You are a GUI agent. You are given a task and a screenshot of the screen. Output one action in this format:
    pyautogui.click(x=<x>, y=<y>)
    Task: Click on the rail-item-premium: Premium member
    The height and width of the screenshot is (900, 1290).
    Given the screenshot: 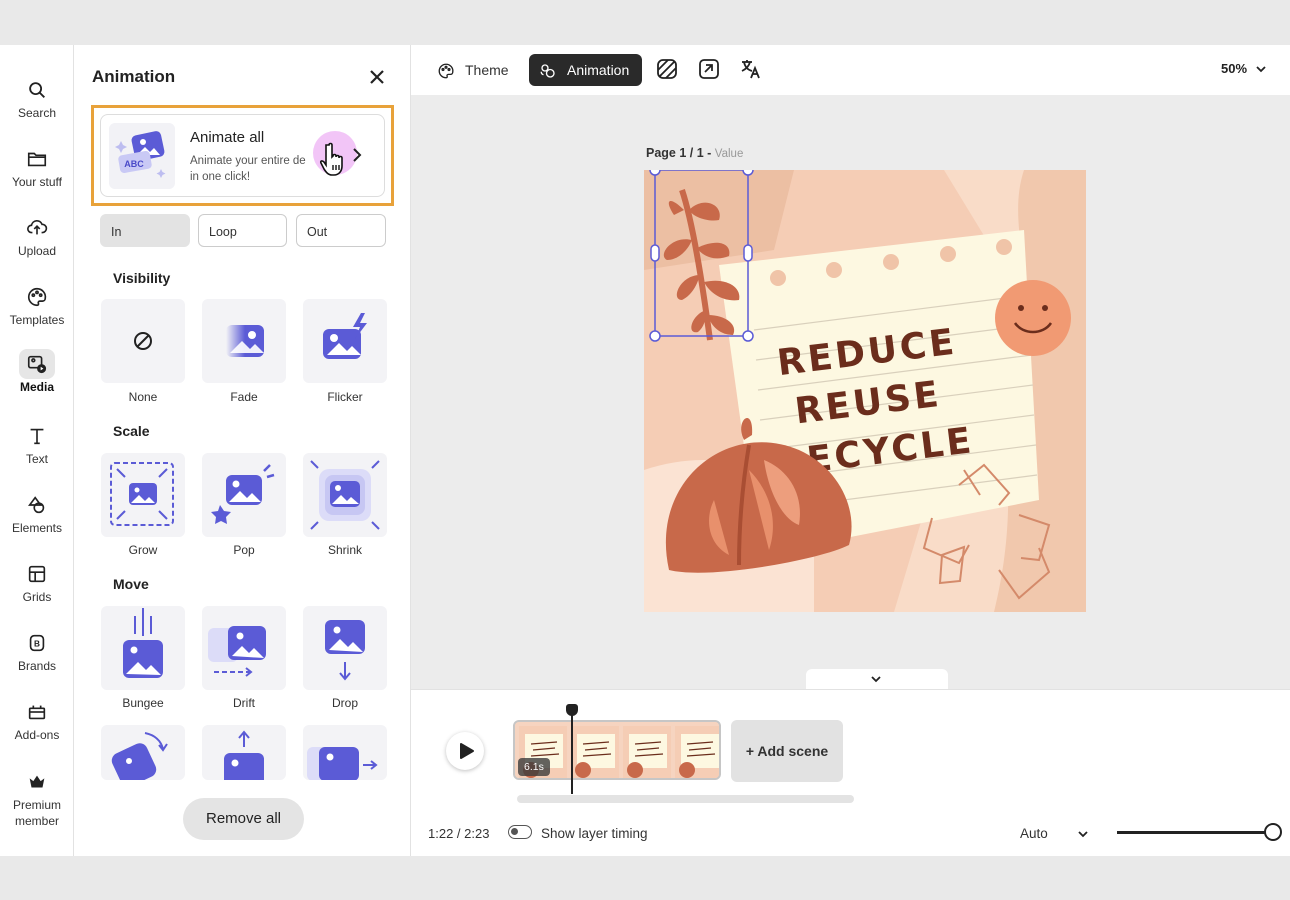 What is the action you would take?
    pyautogui.click(x=37, y=798)
    